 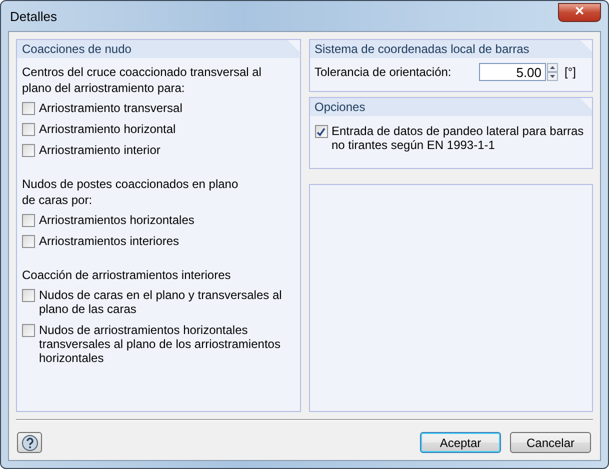 I want to click on checkbox-label: Arriostramiento horizontal, so click(x=107, y=129).